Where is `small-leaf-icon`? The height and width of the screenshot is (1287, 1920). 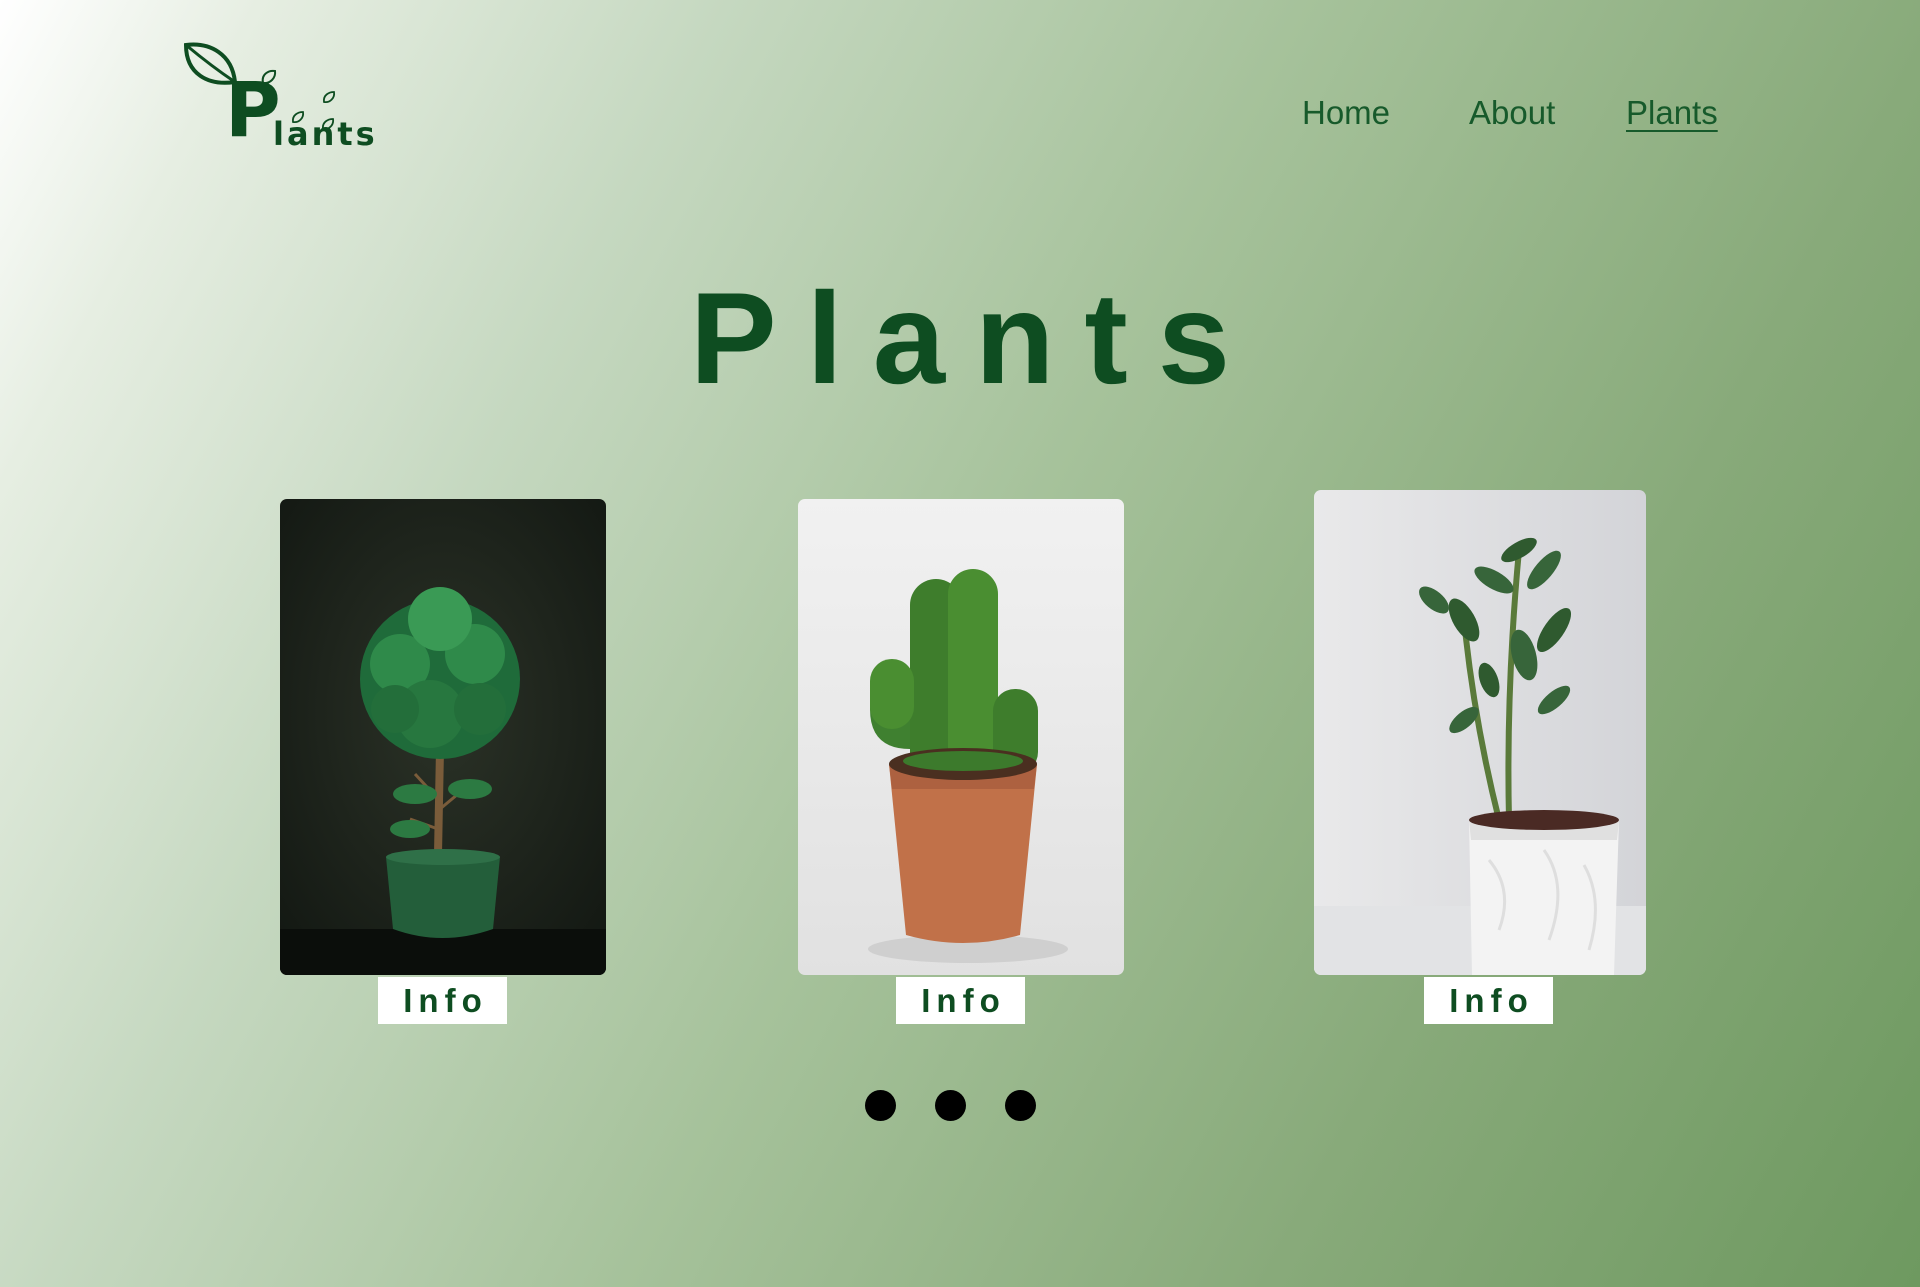
small-leaf-icon is located at coordinates (329, 97).